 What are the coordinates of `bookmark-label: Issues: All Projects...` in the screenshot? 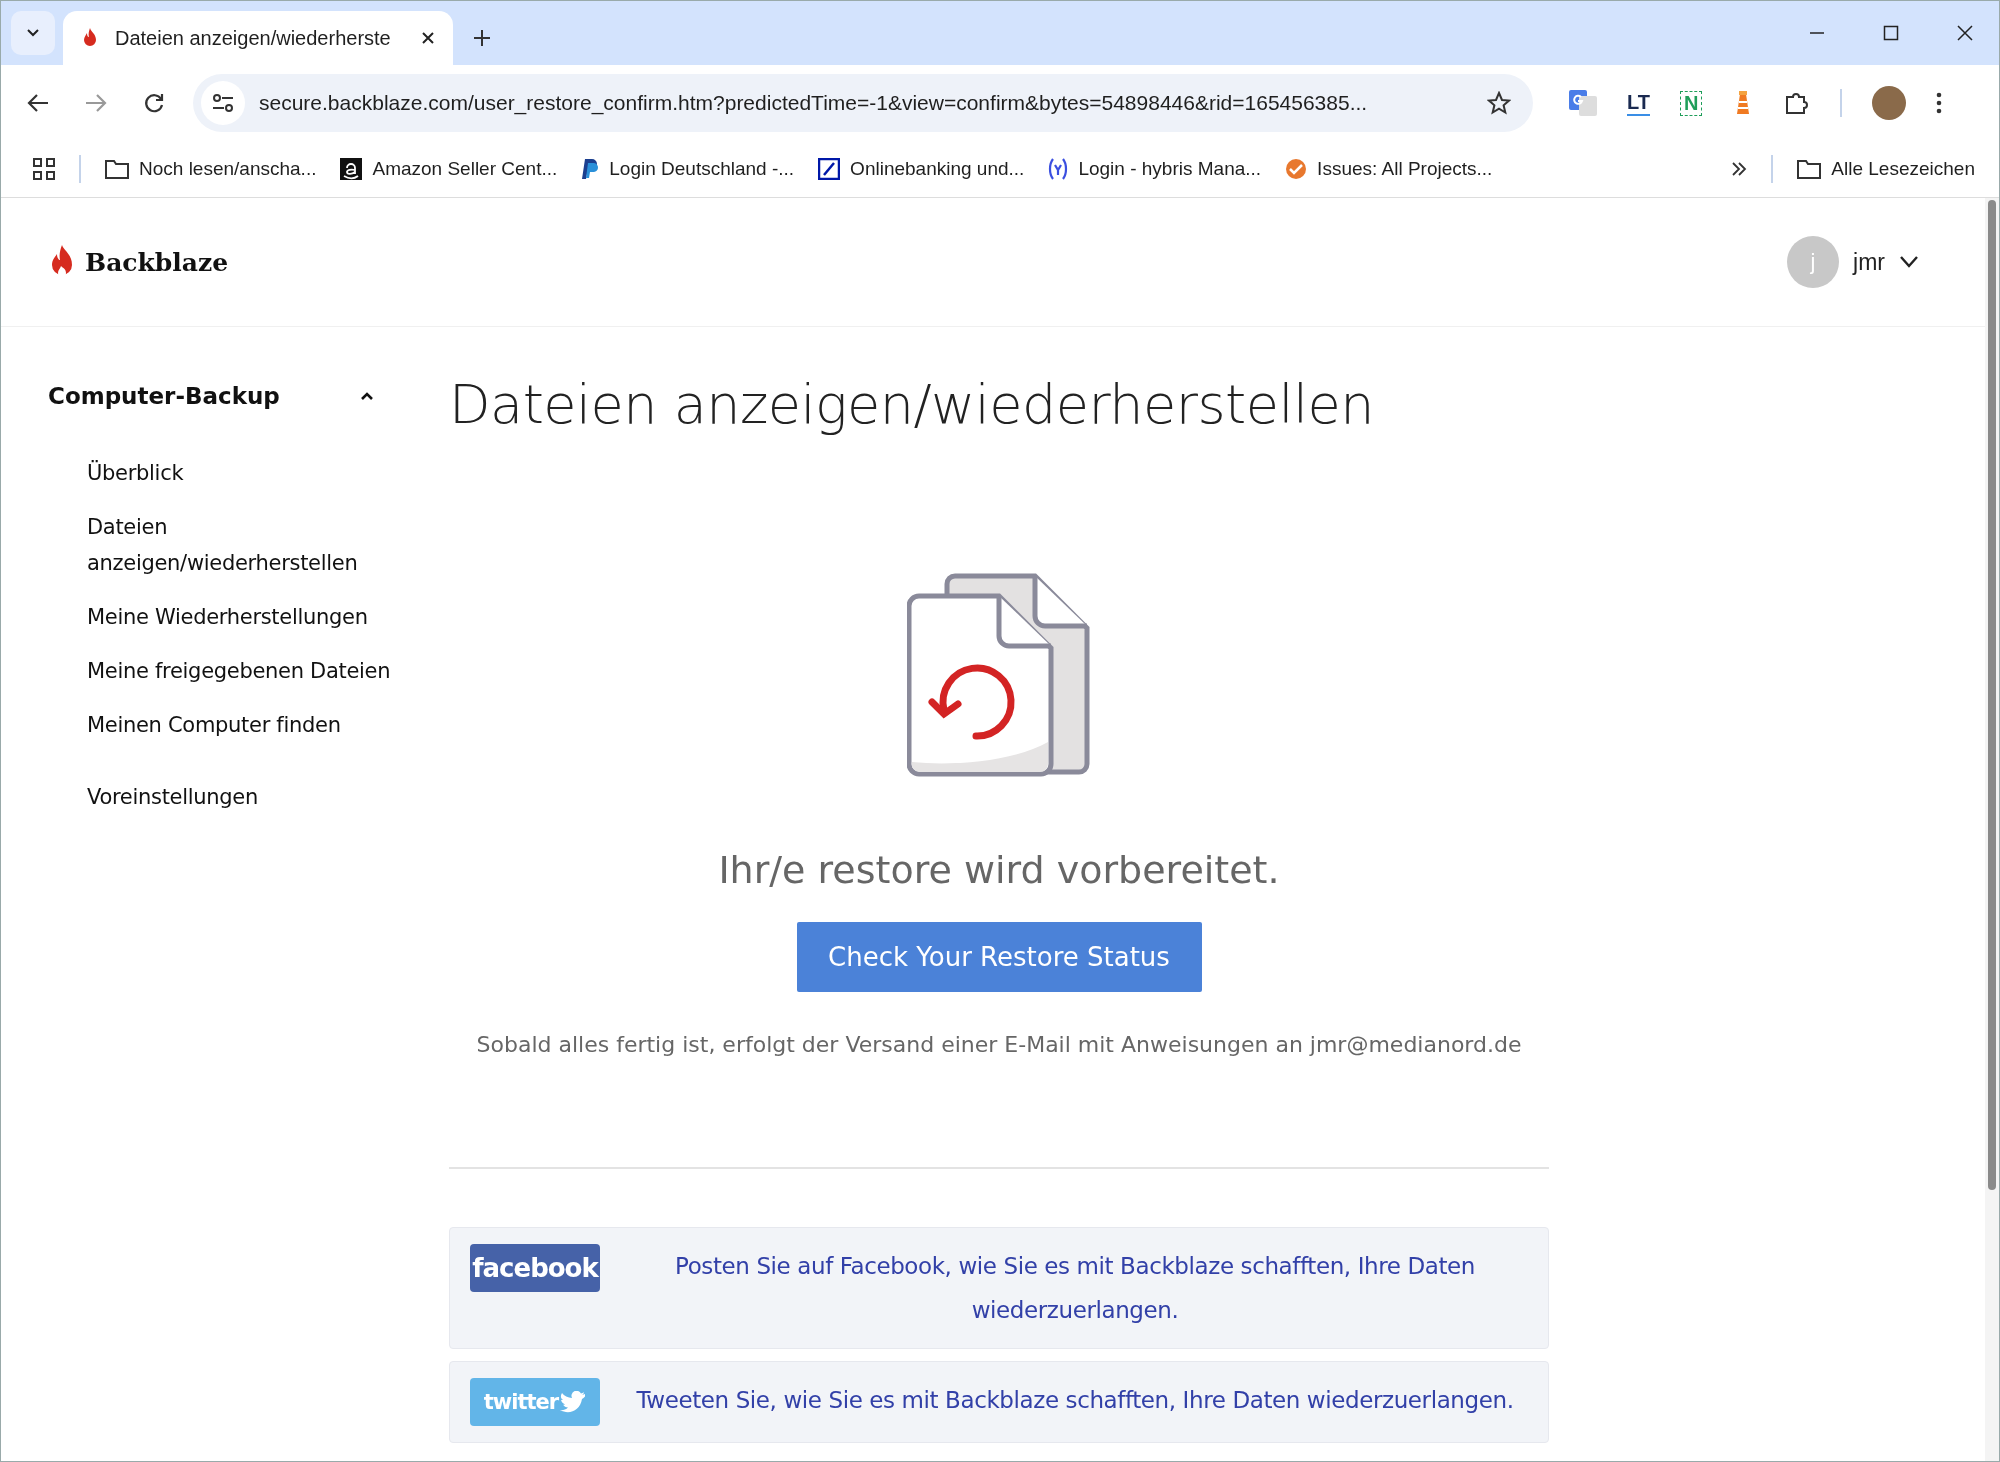 It's located at (1405, 169).